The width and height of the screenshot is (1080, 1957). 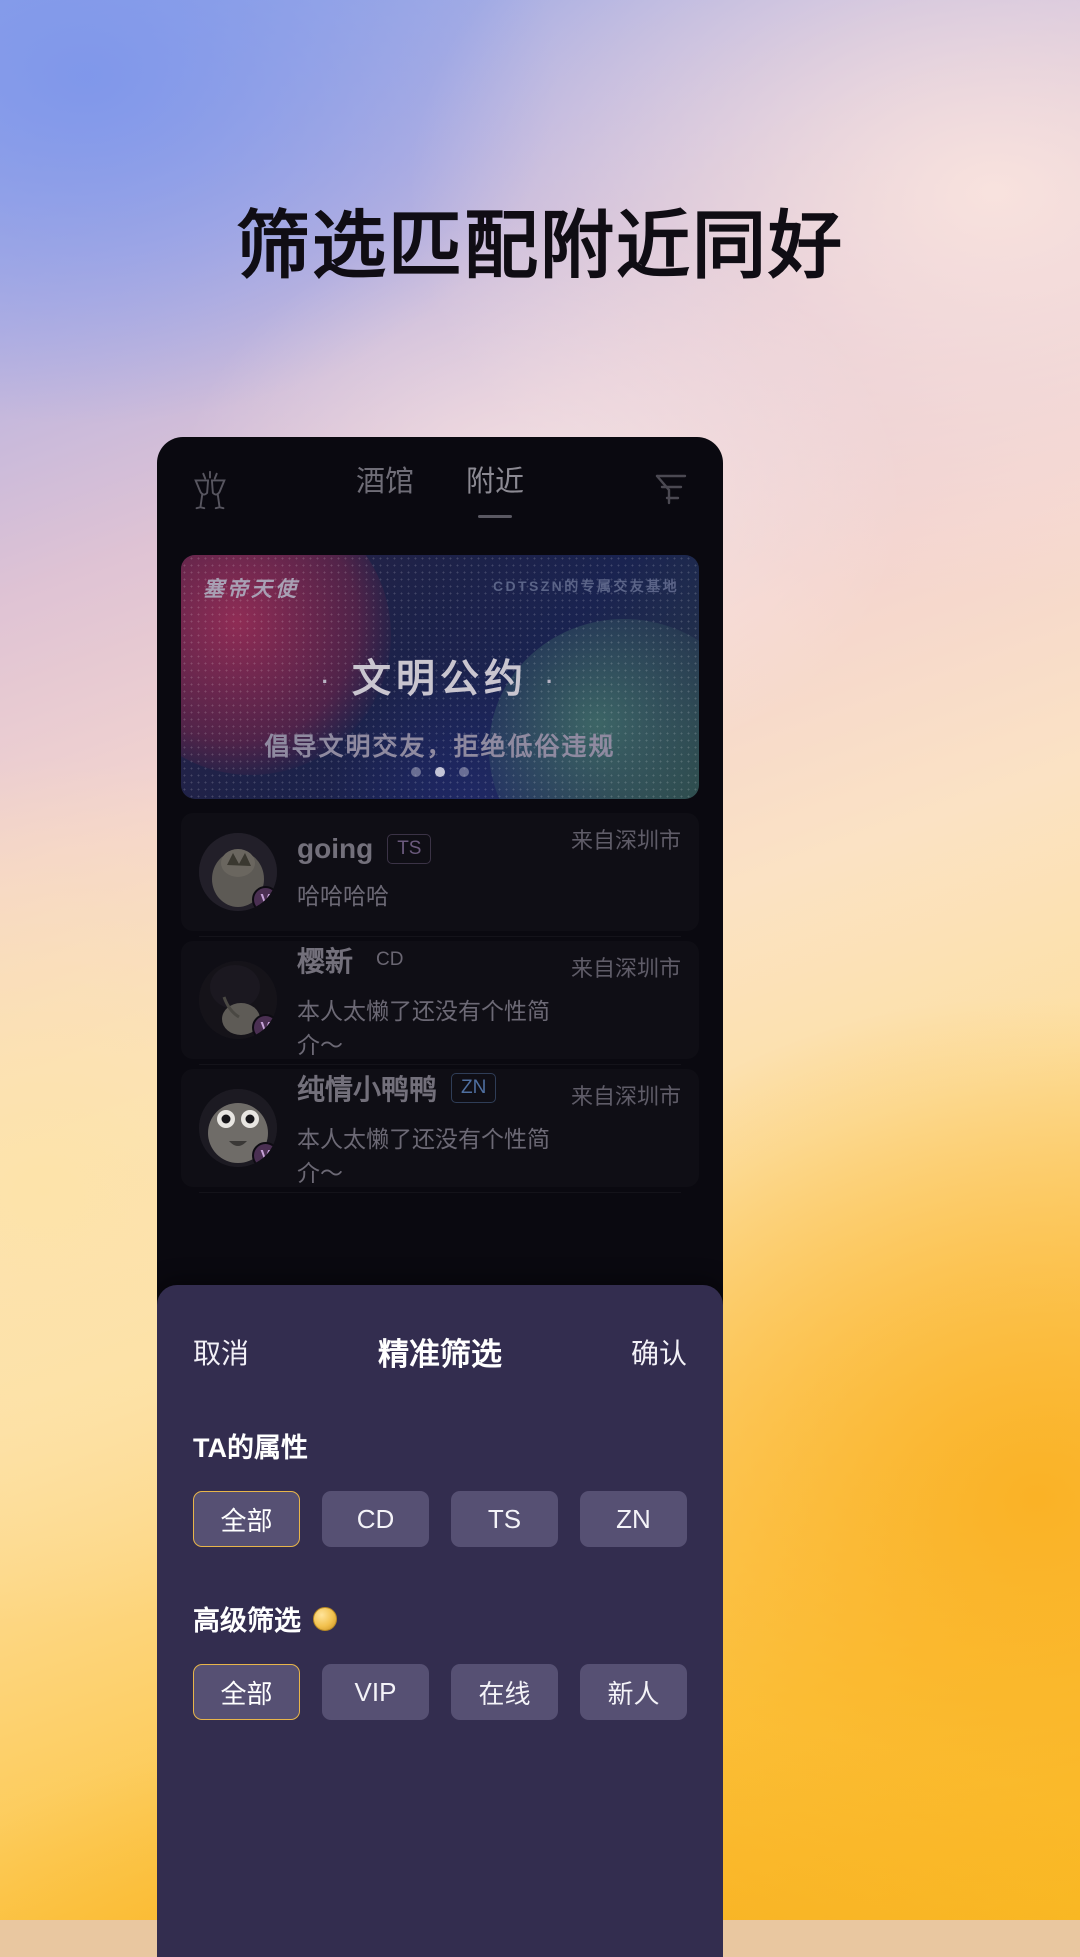 I want to click on confirm-button: 确认, so click(x=659, y=1352).